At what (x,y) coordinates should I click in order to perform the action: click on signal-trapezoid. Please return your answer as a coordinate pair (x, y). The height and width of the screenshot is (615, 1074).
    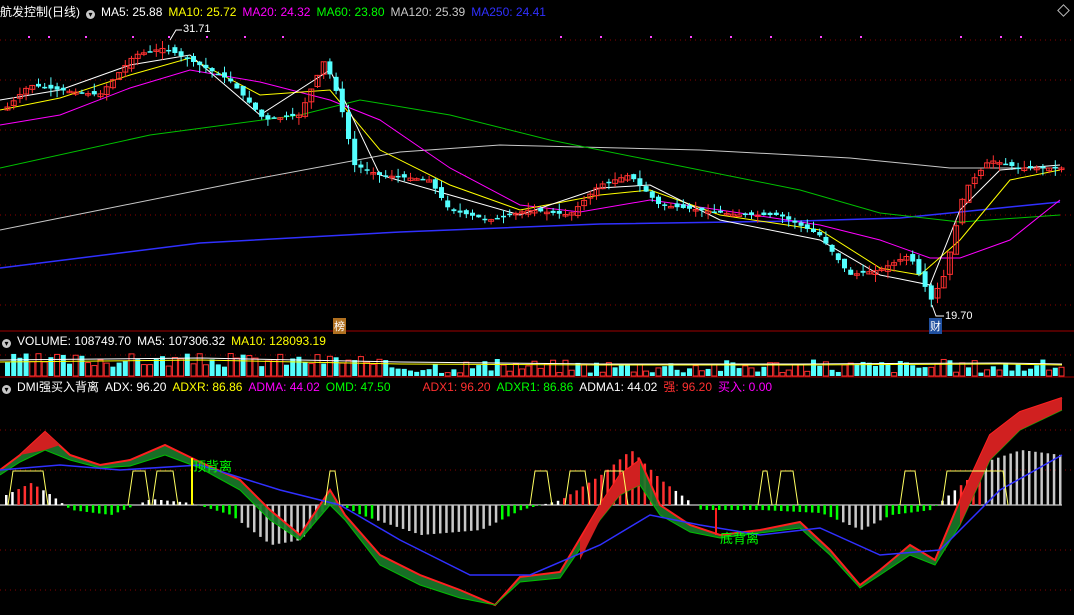
    Looking at the image, I should click on (787, 488).